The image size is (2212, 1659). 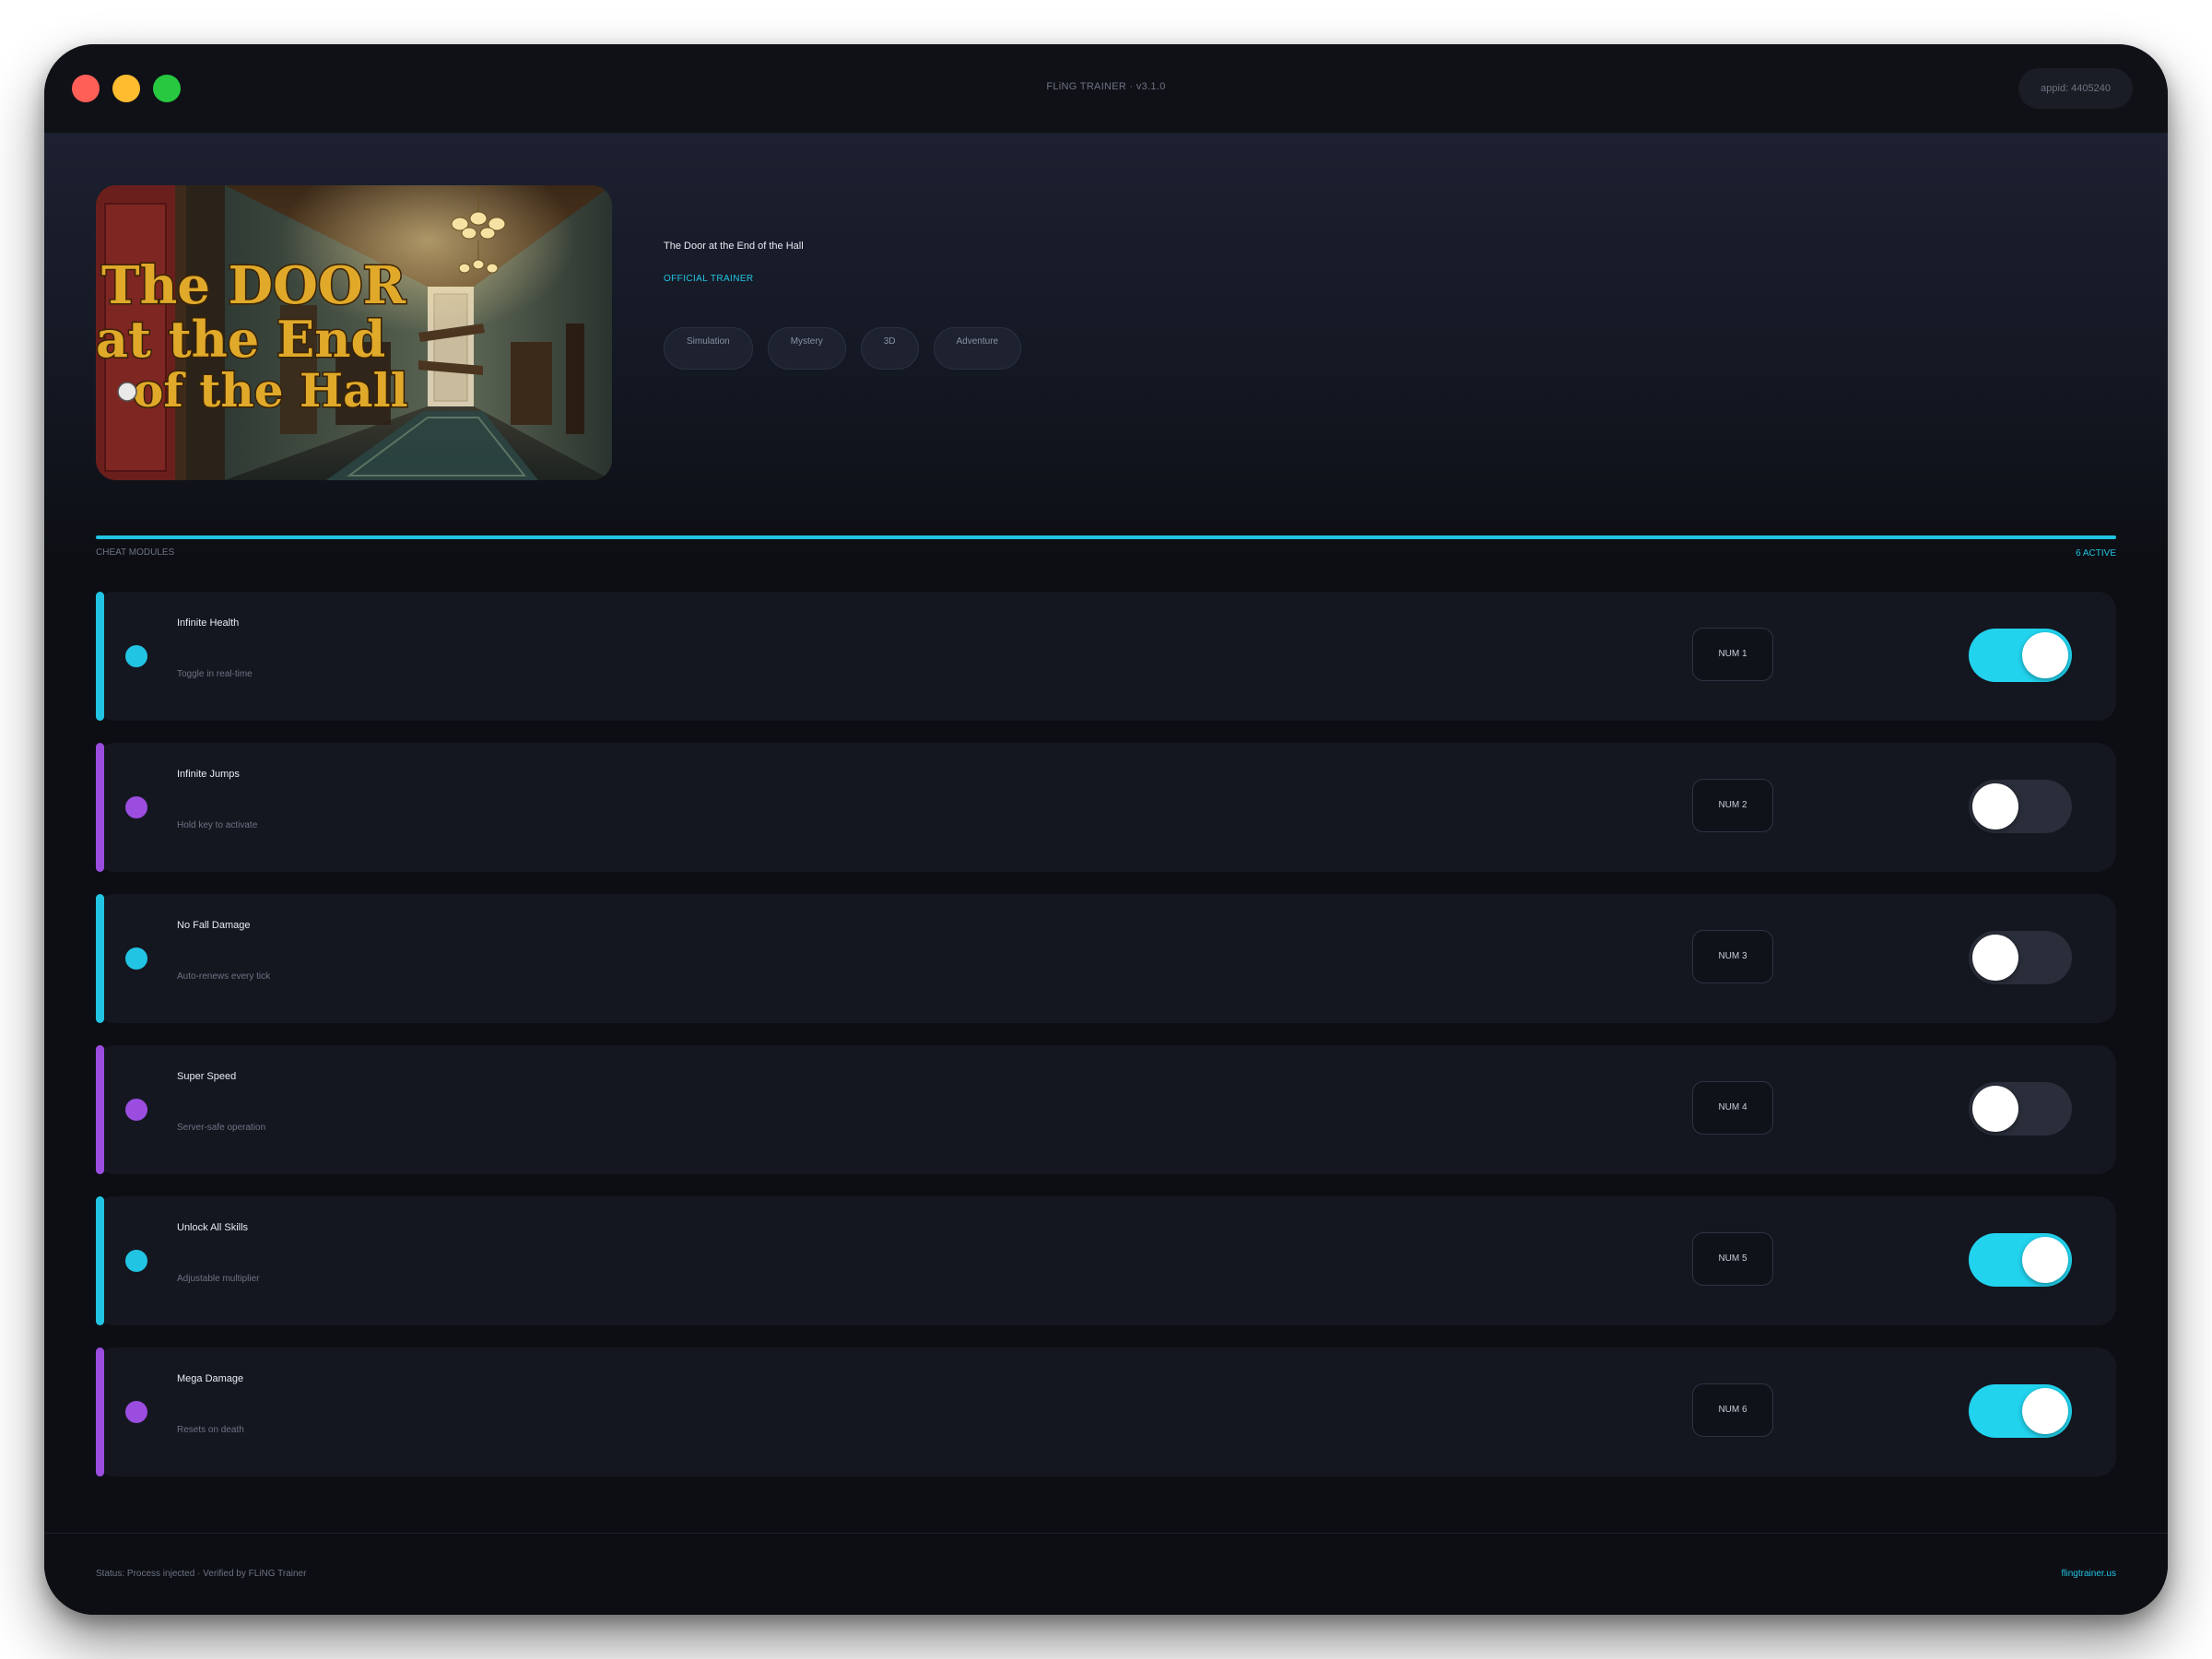 I want to click on module-description: Toggle in real-time, so click(x=215, y=674).